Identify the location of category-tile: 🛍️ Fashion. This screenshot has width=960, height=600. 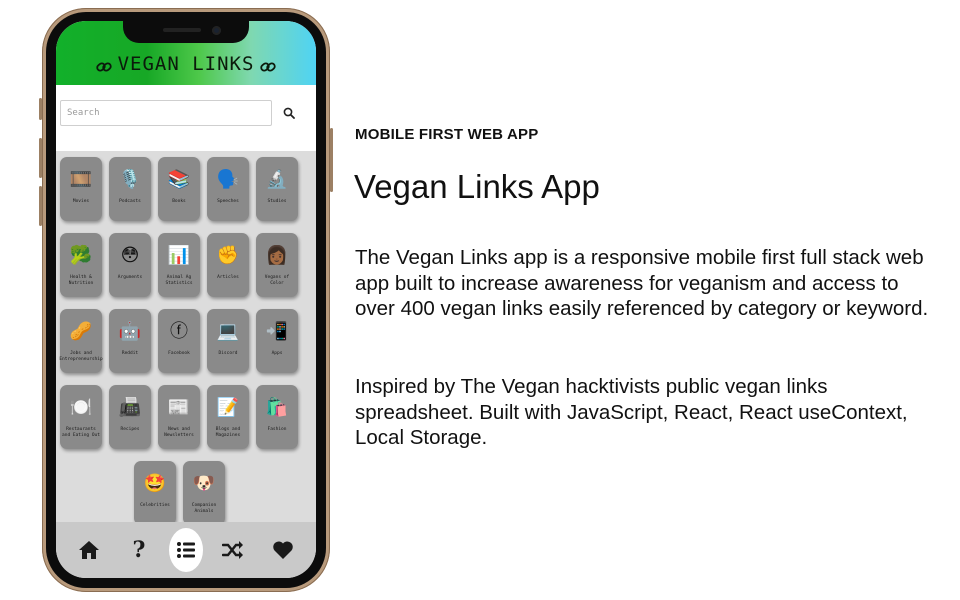
(277, 417).